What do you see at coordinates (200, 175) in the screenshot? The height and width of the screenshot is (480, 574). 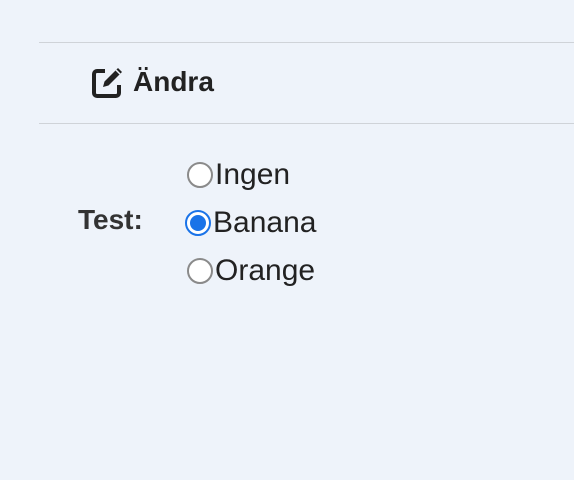 I see `radio-button-ingen` at bounding box center [200, 175].